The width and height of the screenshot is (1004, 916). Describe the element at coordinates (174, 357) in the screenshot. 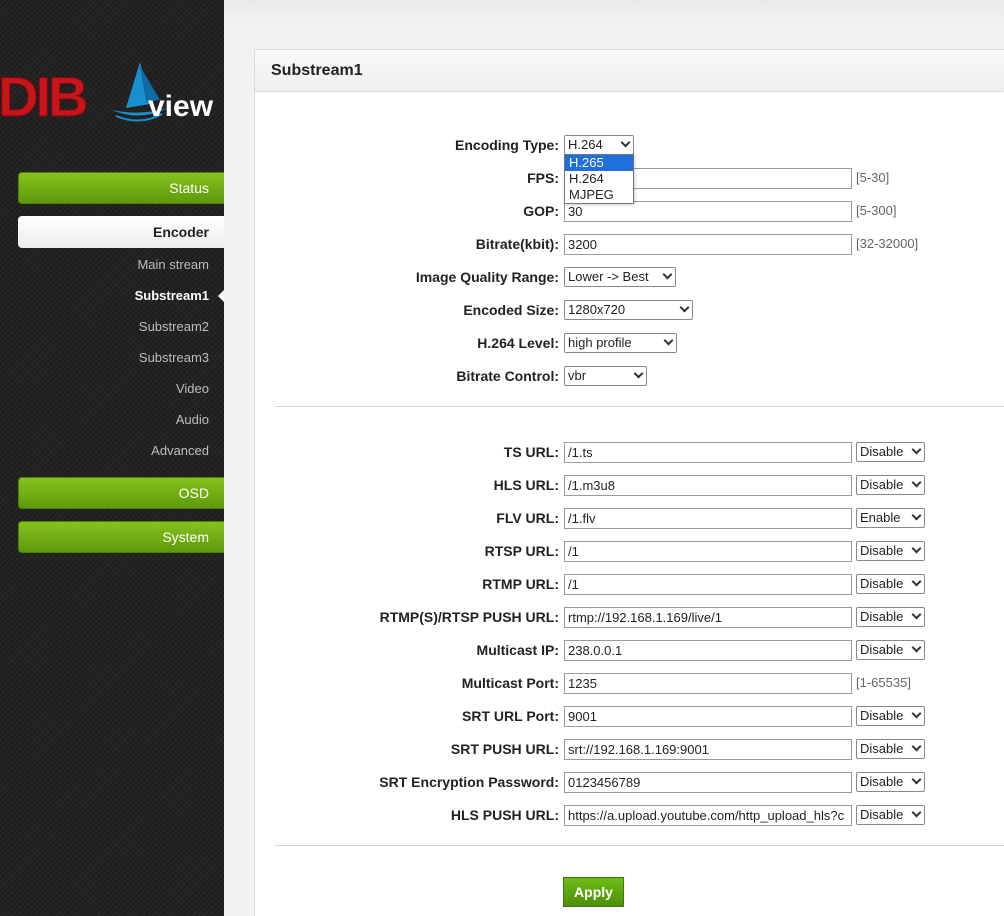

I see `nav-sub-substream3: Substream3` at that location.